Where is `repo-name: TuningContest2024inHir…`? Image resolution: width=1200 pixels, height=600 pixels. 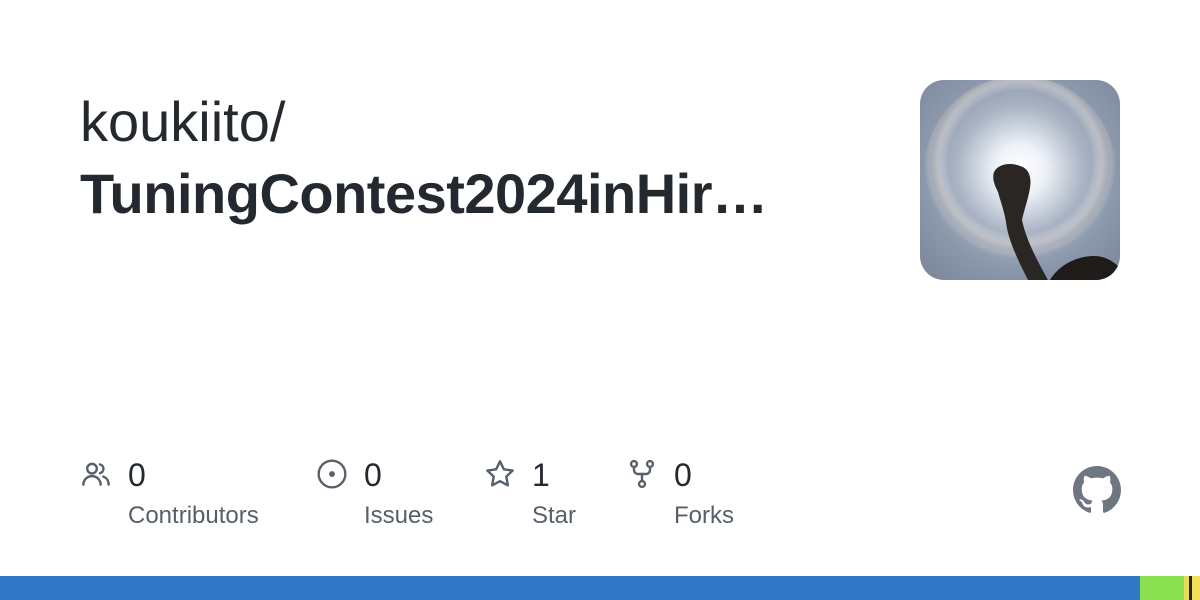
repo-name: TuningContest2024inHir… is located at coordinates (460, 194).